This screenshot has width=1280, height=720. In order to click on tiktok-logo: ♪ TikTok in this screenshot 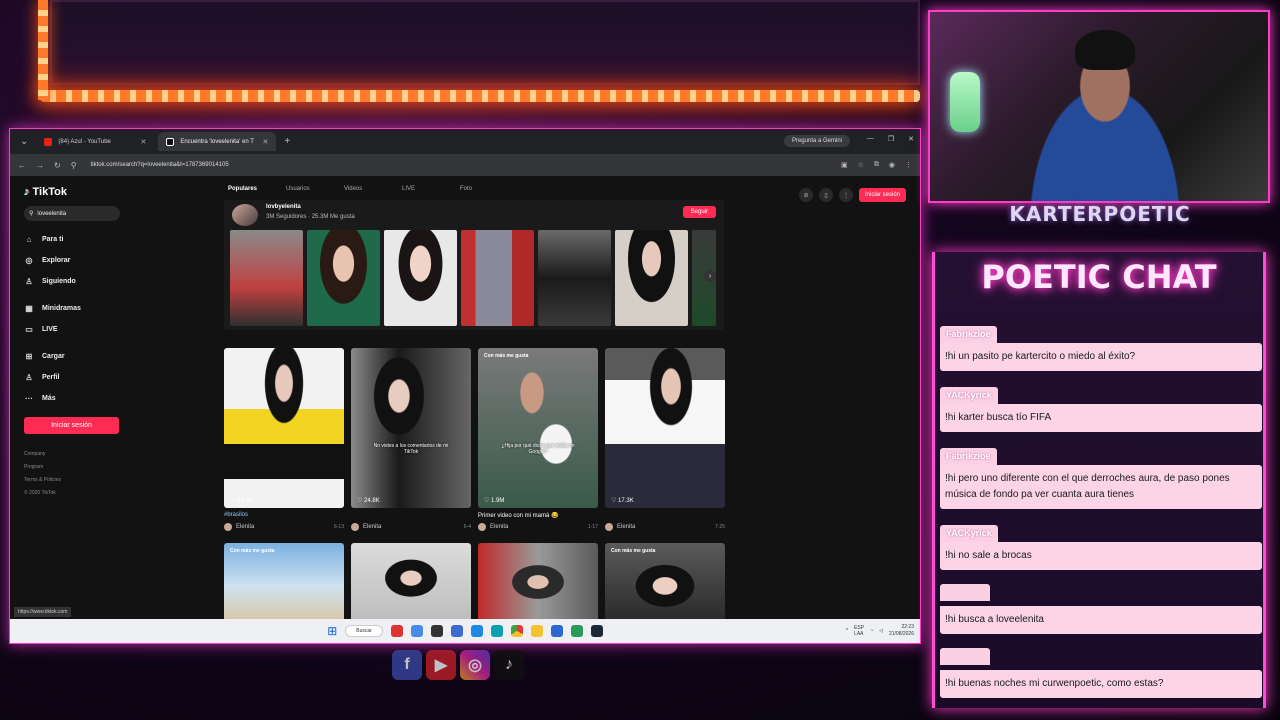, I will do `click(77, 192)`.